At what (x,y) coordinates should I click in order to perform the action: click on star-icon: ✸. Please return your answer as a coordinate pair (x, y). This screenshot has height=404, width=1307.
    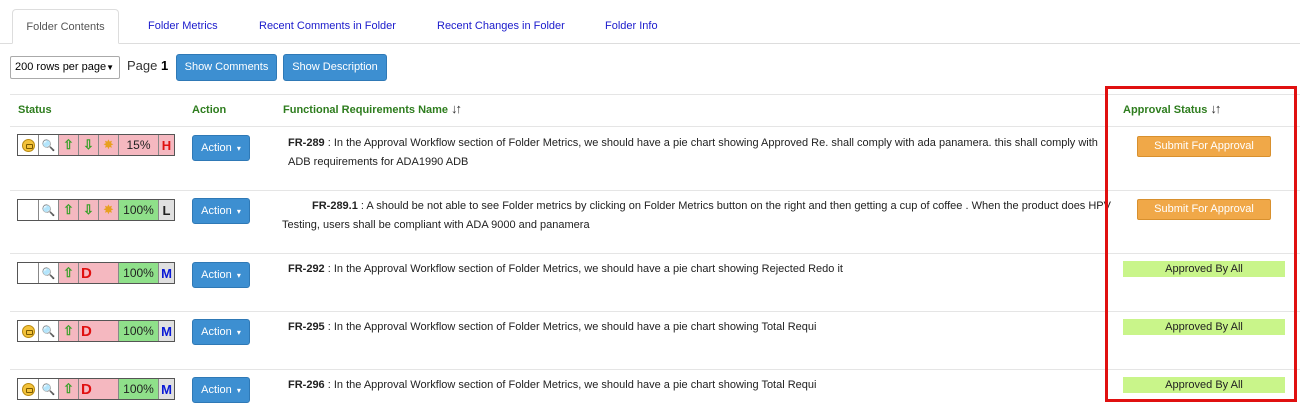
    Looking at the image, I should click on (108, 209).